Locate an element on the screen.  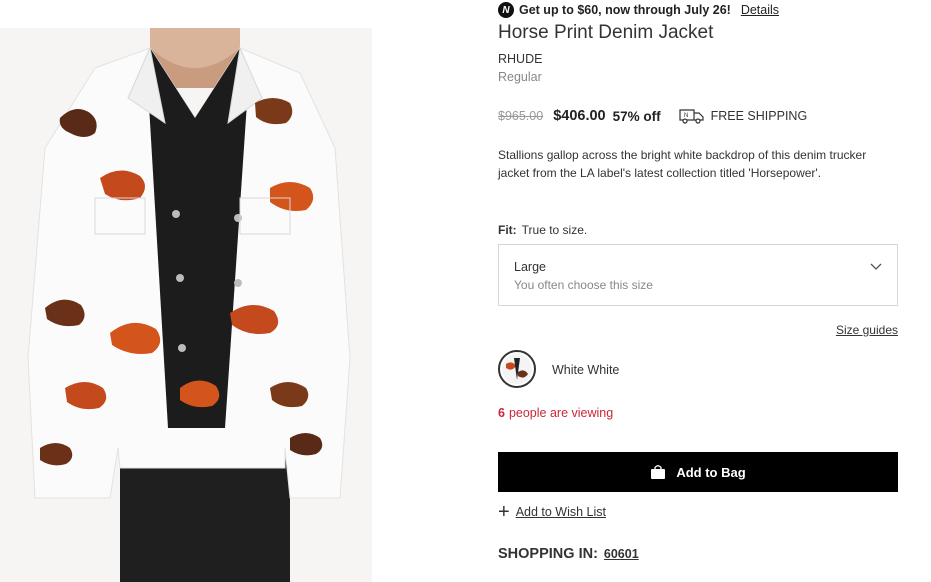
fit-value: True to size. is located at coordinates (554, 230).